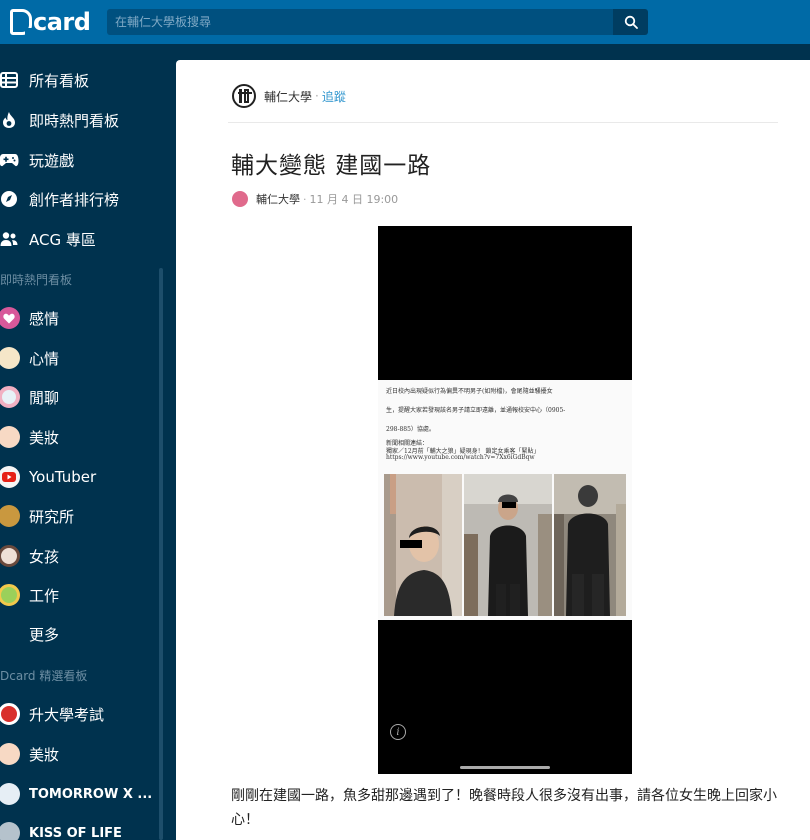  What do you see at coordinates (10, 80) in the screenshot?
I see `board-list-icon` at bounding box center [10, 80].